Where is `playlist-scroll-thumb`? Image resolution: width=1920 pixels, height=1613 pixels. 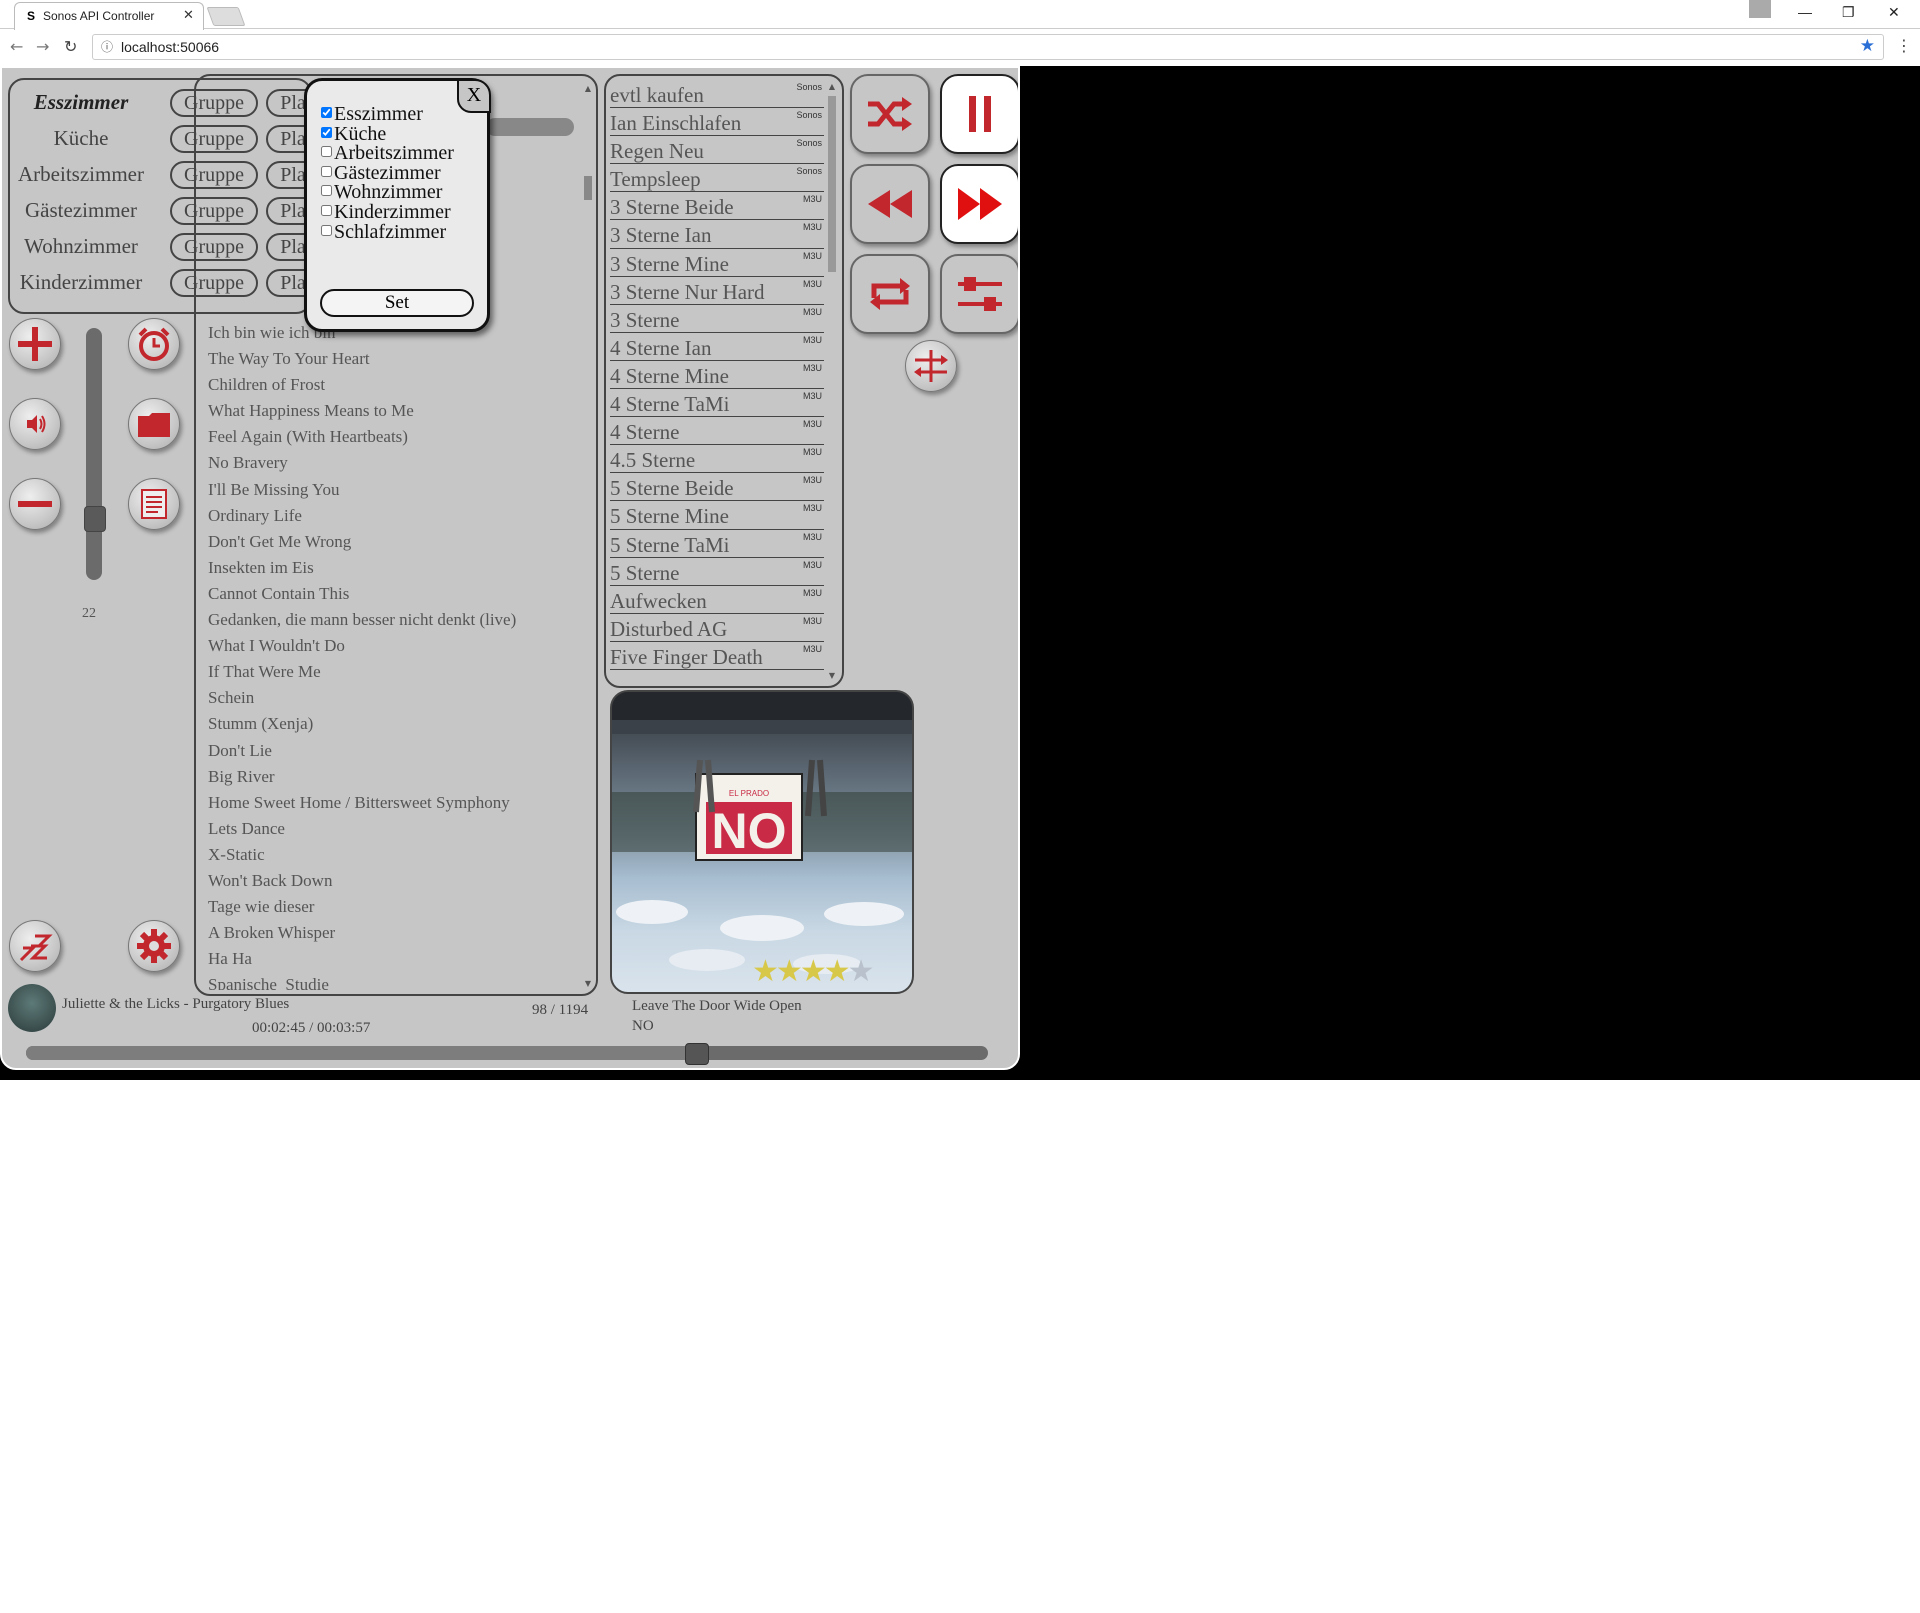 playlist-scroll-thumb is located at coordinates (588, 188).